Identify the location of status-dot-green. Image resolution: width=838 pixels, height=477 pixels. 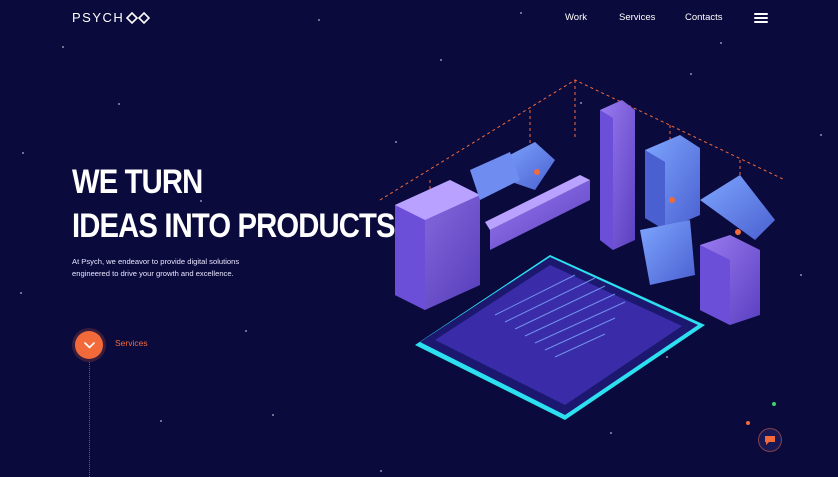
(774, 404).